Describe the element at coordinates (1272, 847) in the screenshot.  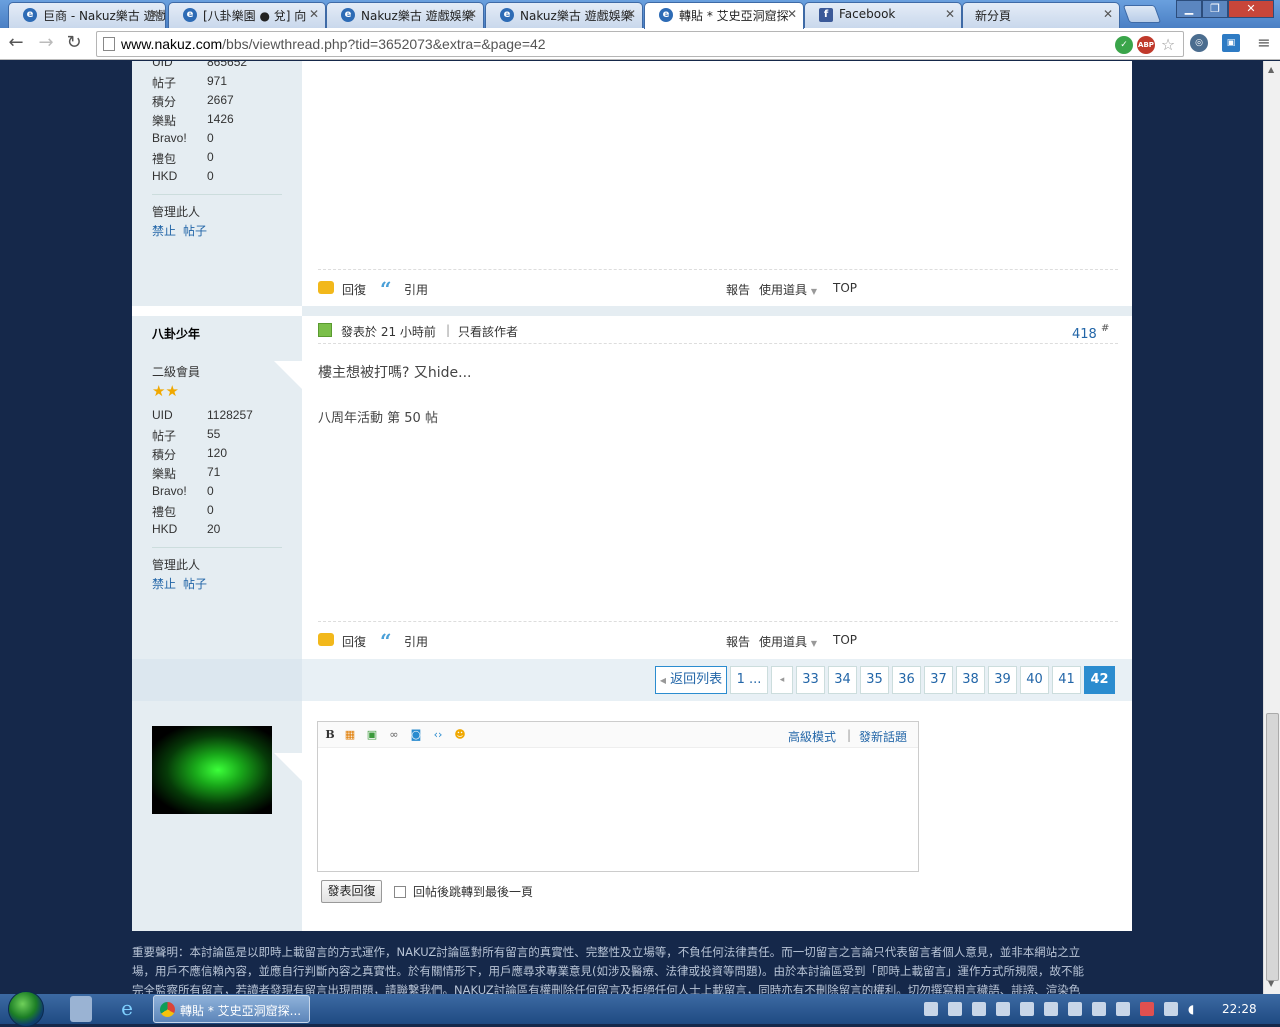
I see `scrollbar-thumb` at that location.